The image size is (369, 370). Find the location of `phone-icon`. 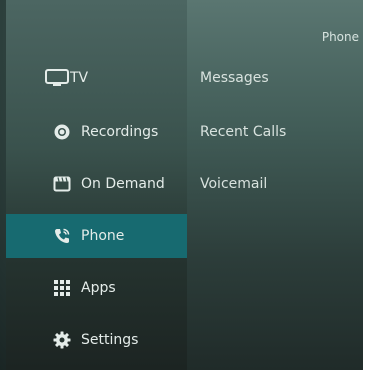

phone-icon is located at coordinates (62, 236).